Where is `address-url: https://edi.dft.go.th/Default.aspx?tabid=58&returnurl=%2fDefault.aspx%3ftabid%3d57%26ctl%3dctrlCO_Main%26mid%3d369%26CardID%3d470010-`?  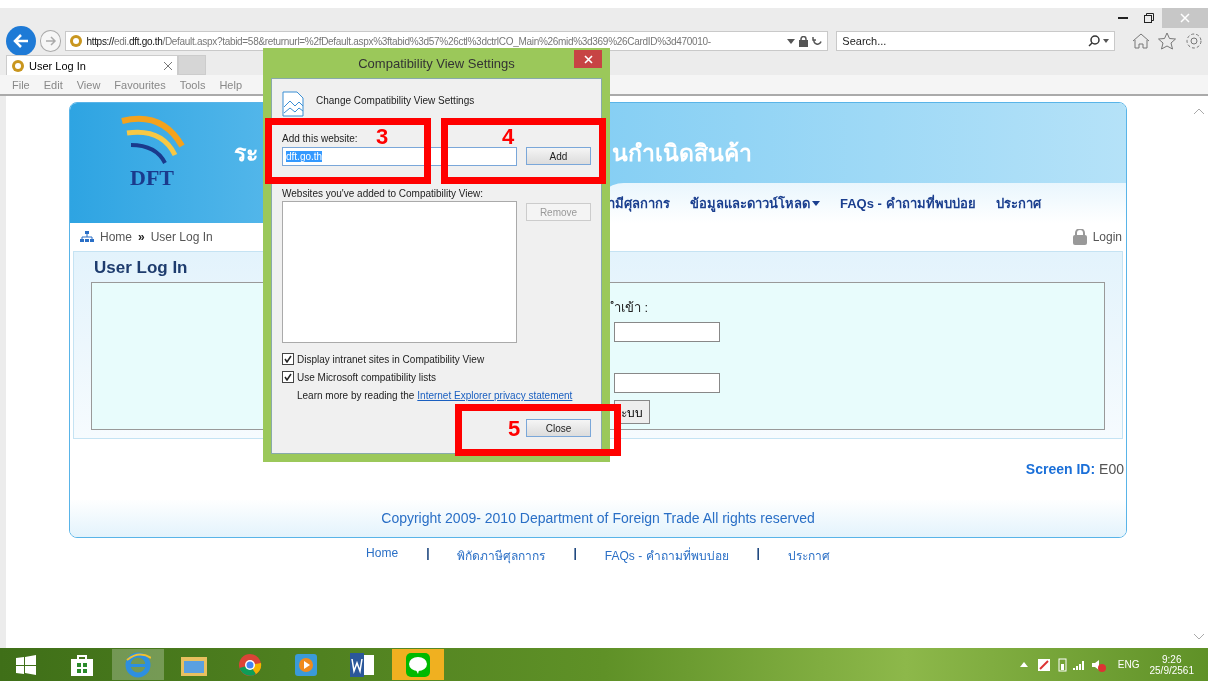 address-url: https://edi.dft.go.th/Default.aspx?tabid=58&returnurl=%2fDefault.aspx%3ftabid%3d57%26ctl%3dctrlCO_Main%26mid%3d369%26CardID%3d470010- is located at coordinates (398, 41).